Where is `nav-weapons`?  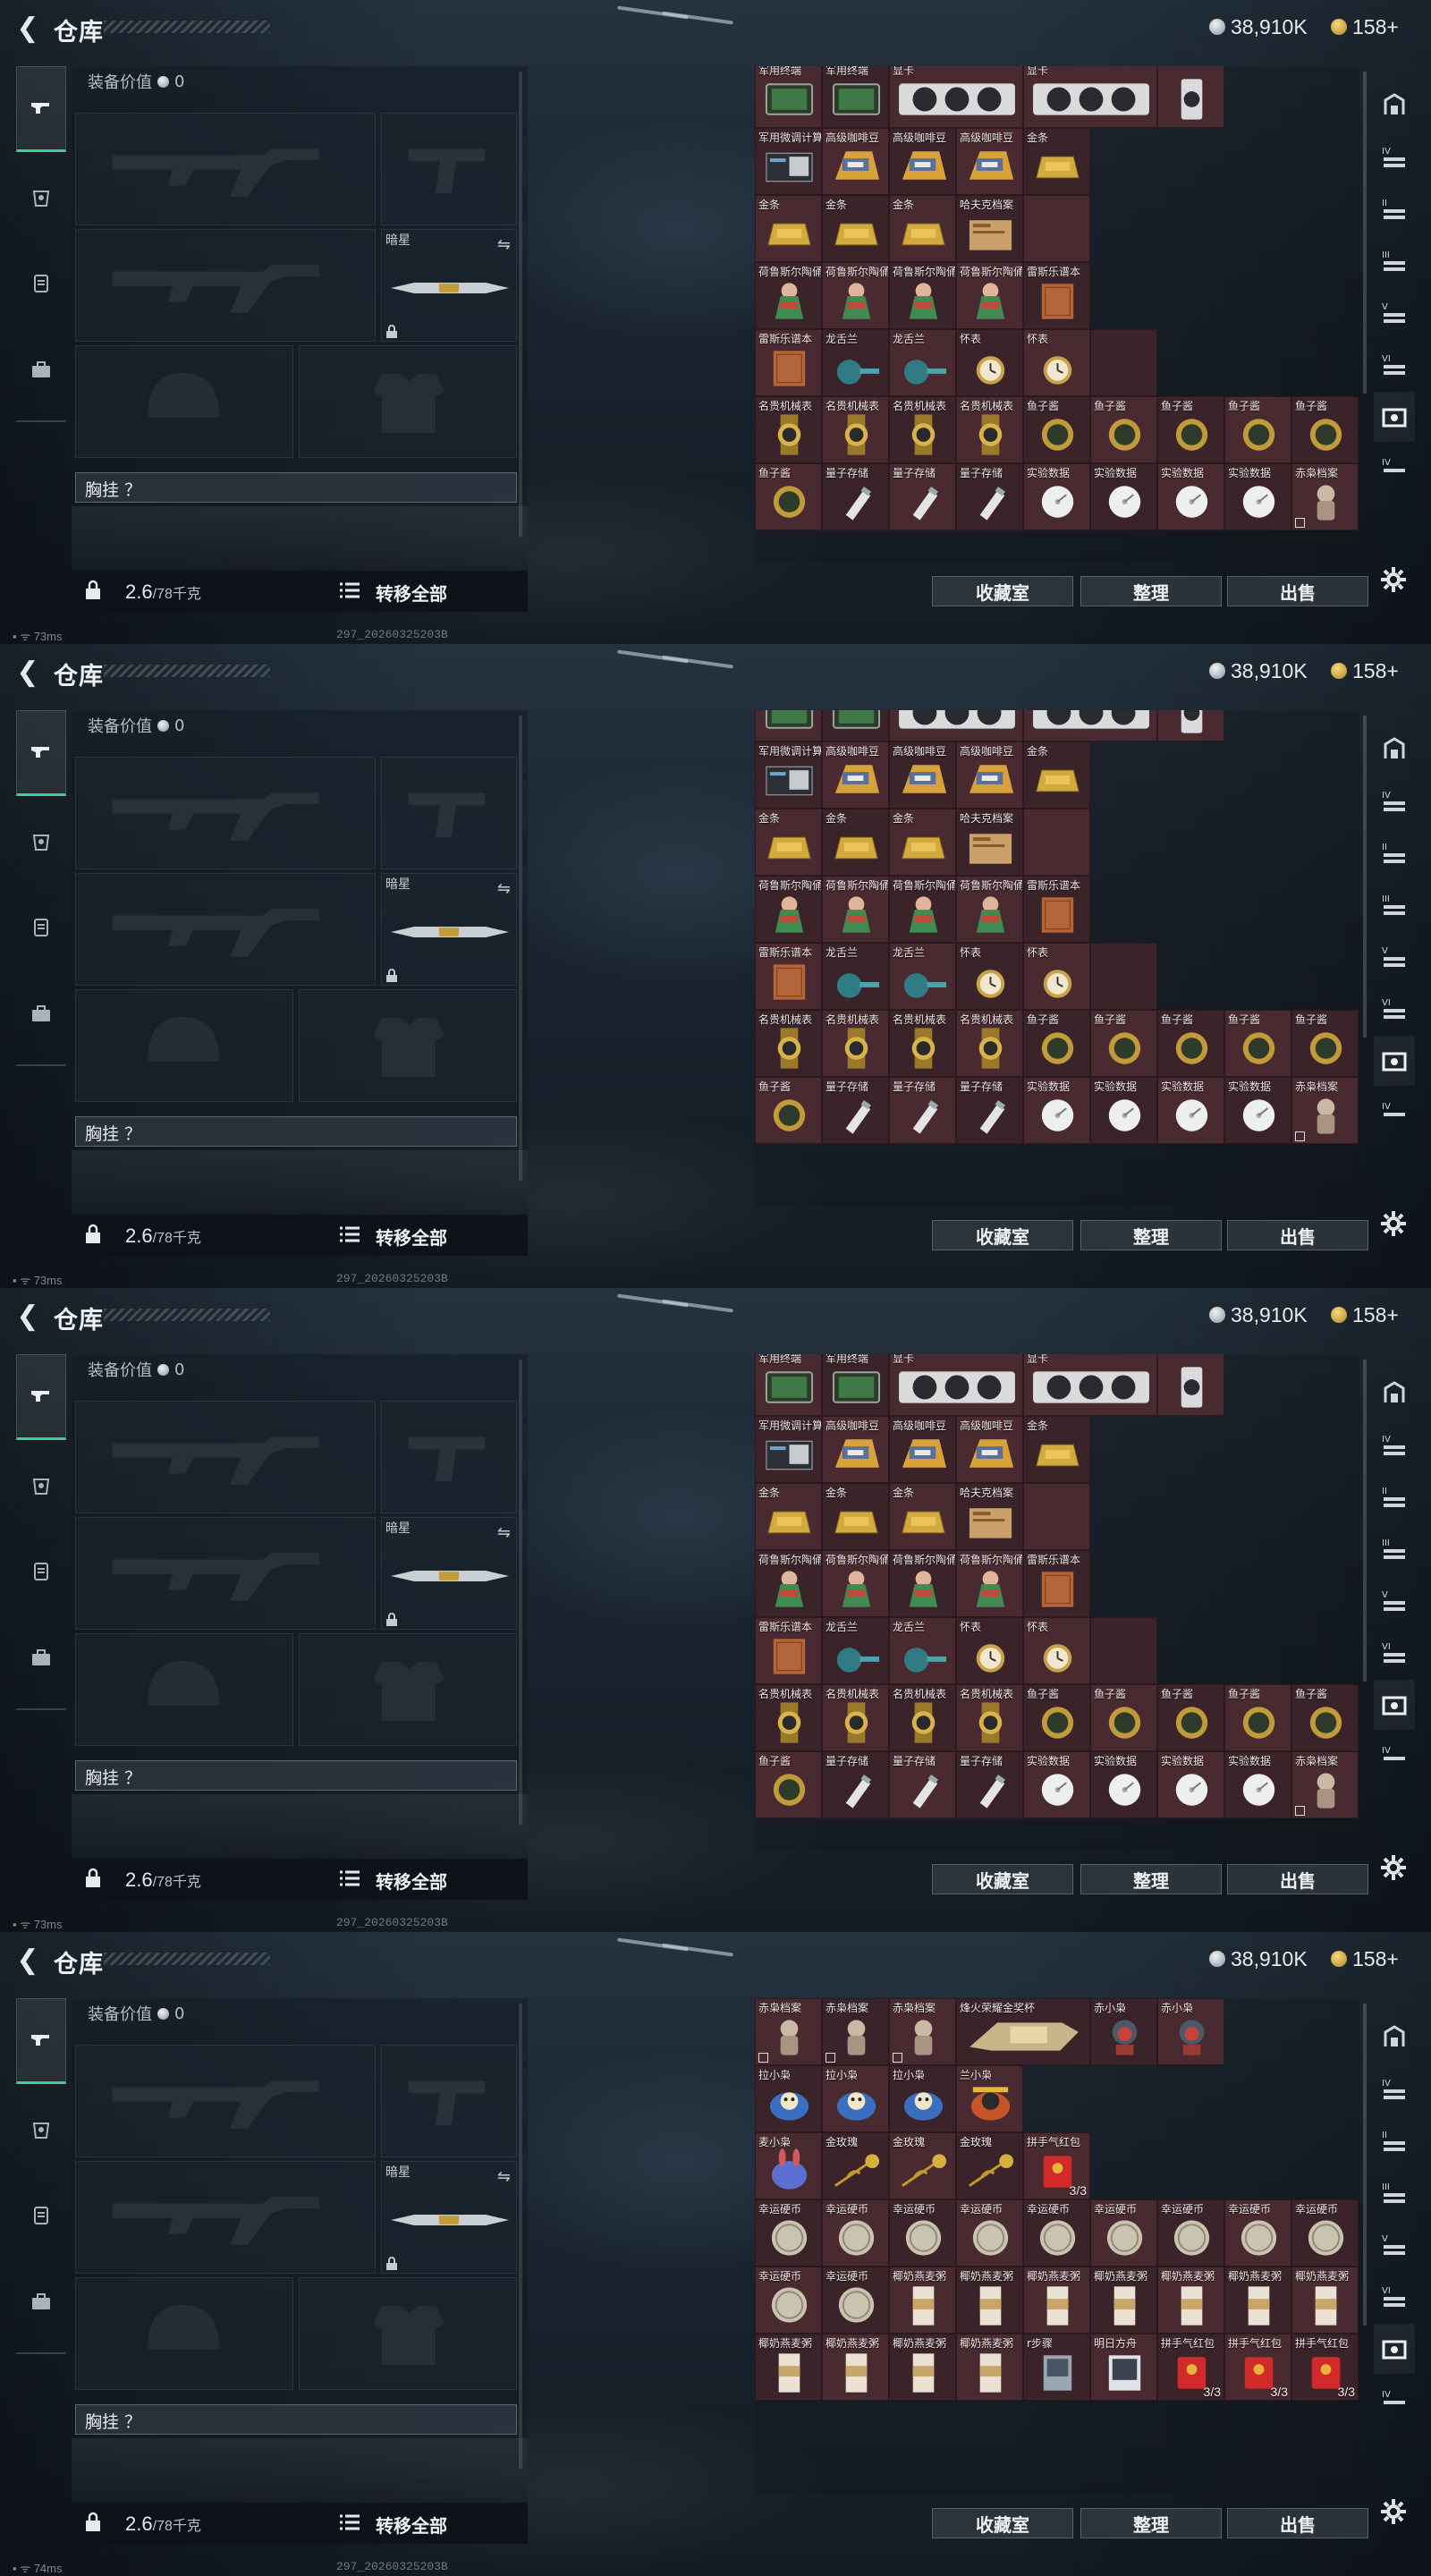
nav-weapons is located at coordinates (41, 2041).